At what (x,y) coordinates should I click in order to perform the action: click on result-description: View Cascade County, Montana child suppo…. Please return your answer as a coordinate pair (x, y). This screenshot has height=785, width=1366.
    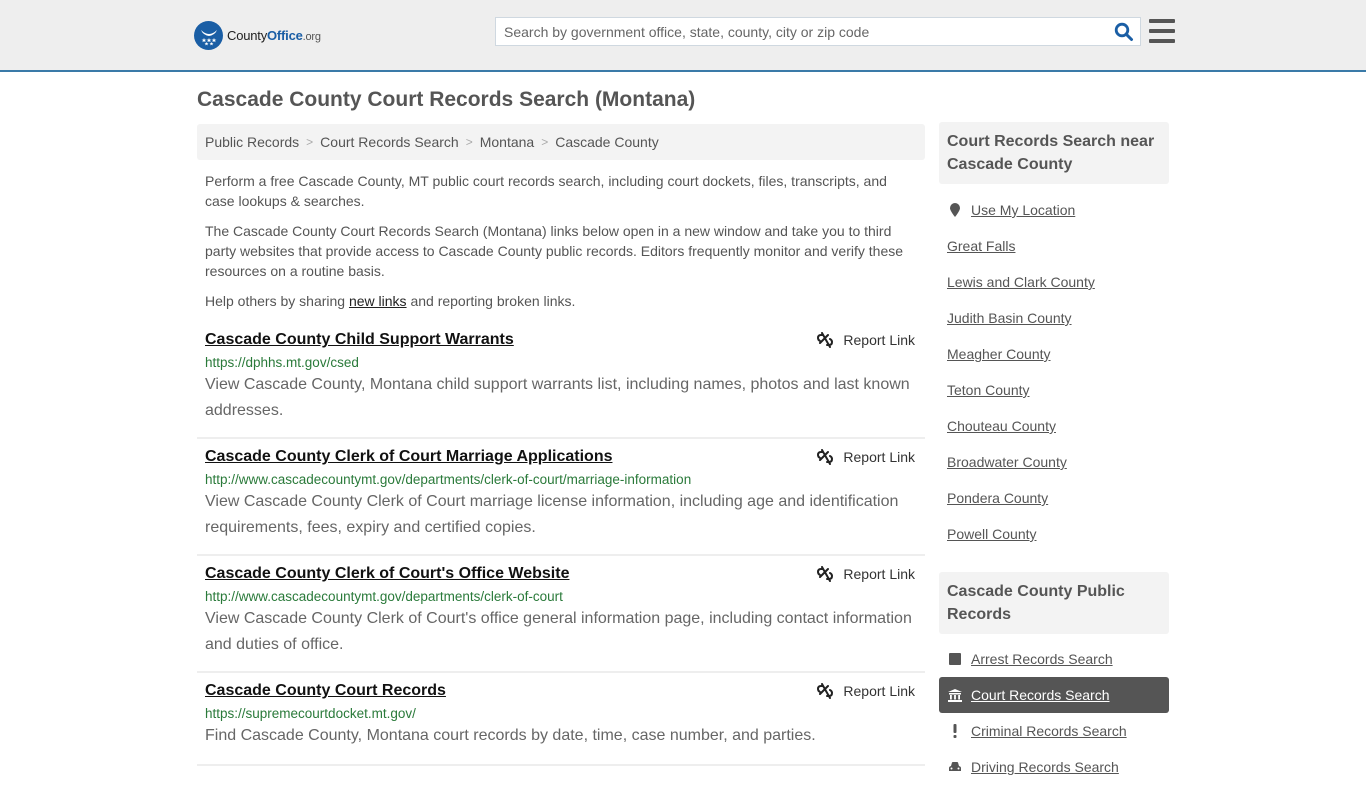
    Looking at the image, I should click on (557, 397).